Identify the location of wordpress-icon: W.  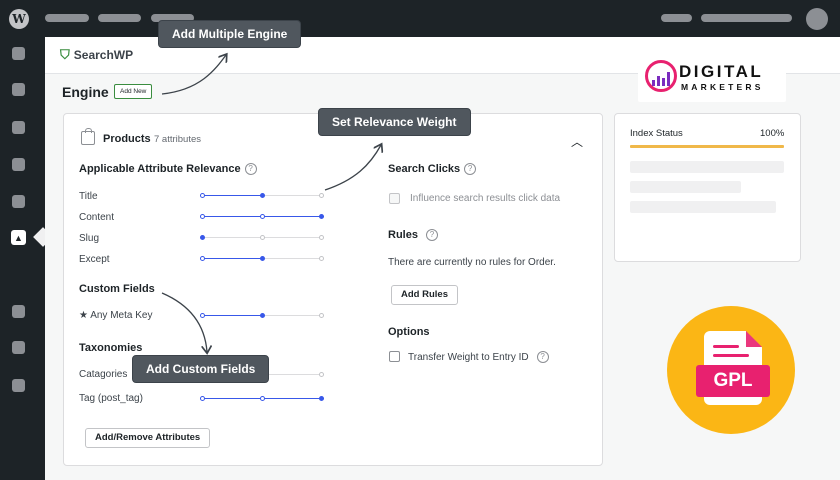
(19, 19).